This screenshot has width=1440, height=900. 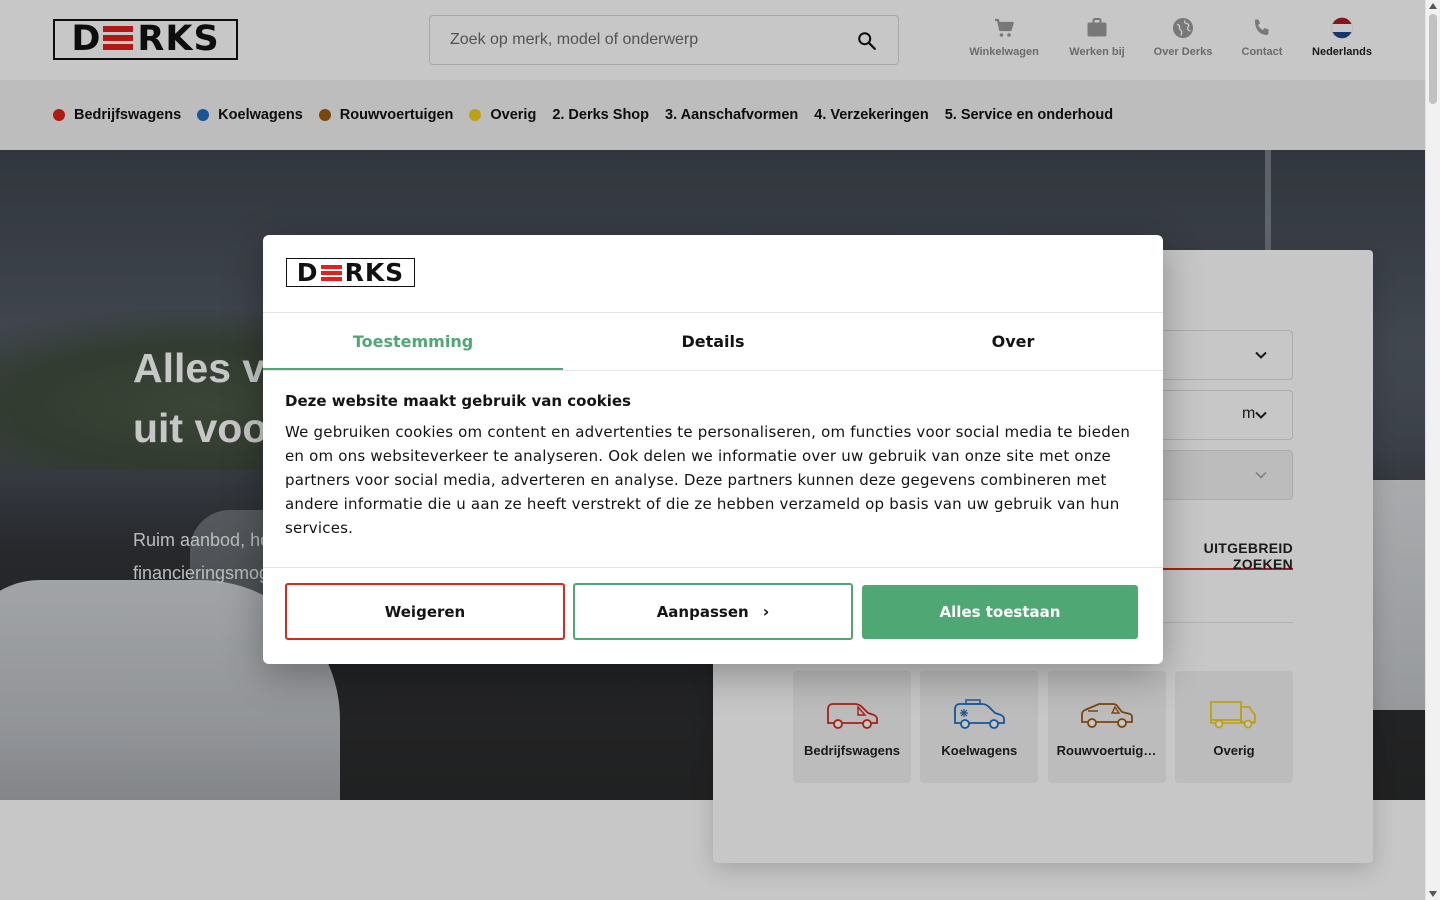 What do you see at coordinates (713, 370) in the screenshot?
I see `dialog-divider-tabs` at bounding box center [713, 370].